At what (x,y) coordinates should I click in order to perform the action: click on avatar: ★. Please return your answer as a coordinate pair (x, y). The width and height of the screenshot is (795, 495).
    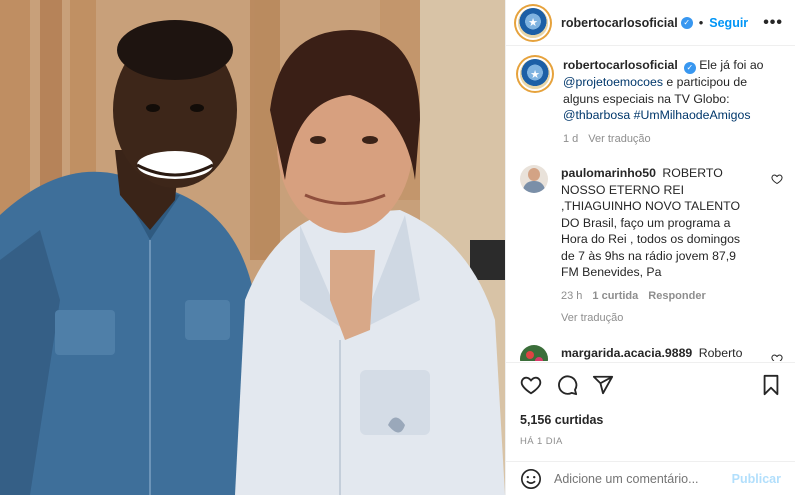
    Looking at the image, I should click on (533, 22).